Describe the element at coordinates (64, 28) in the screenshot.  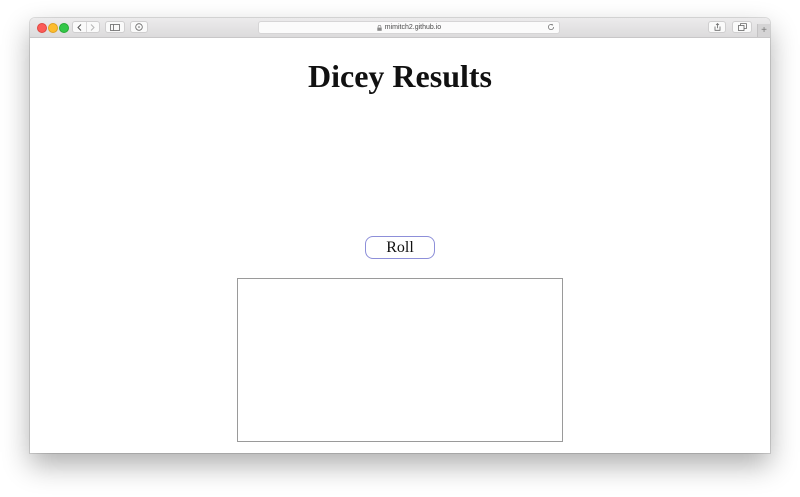
I see `maximize-window-button` at that location.